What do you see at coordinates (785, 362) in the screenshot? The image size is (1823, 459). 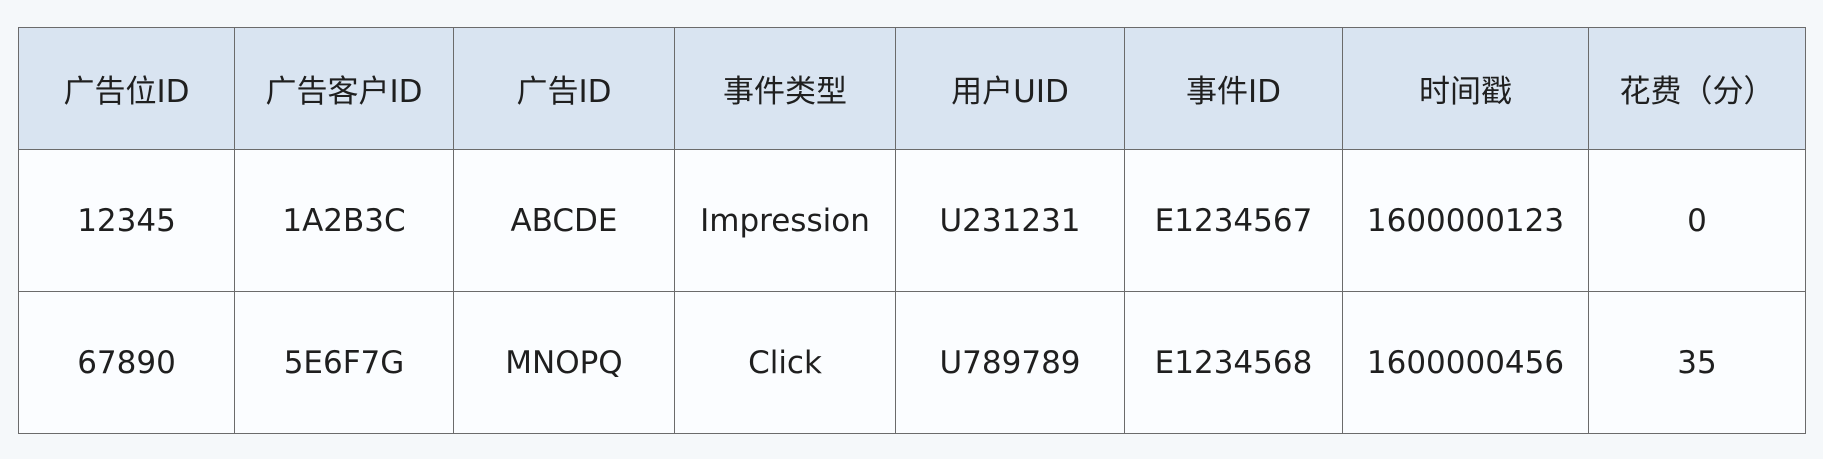 I see `table-cell: Click` at bounding box center [785, 362].